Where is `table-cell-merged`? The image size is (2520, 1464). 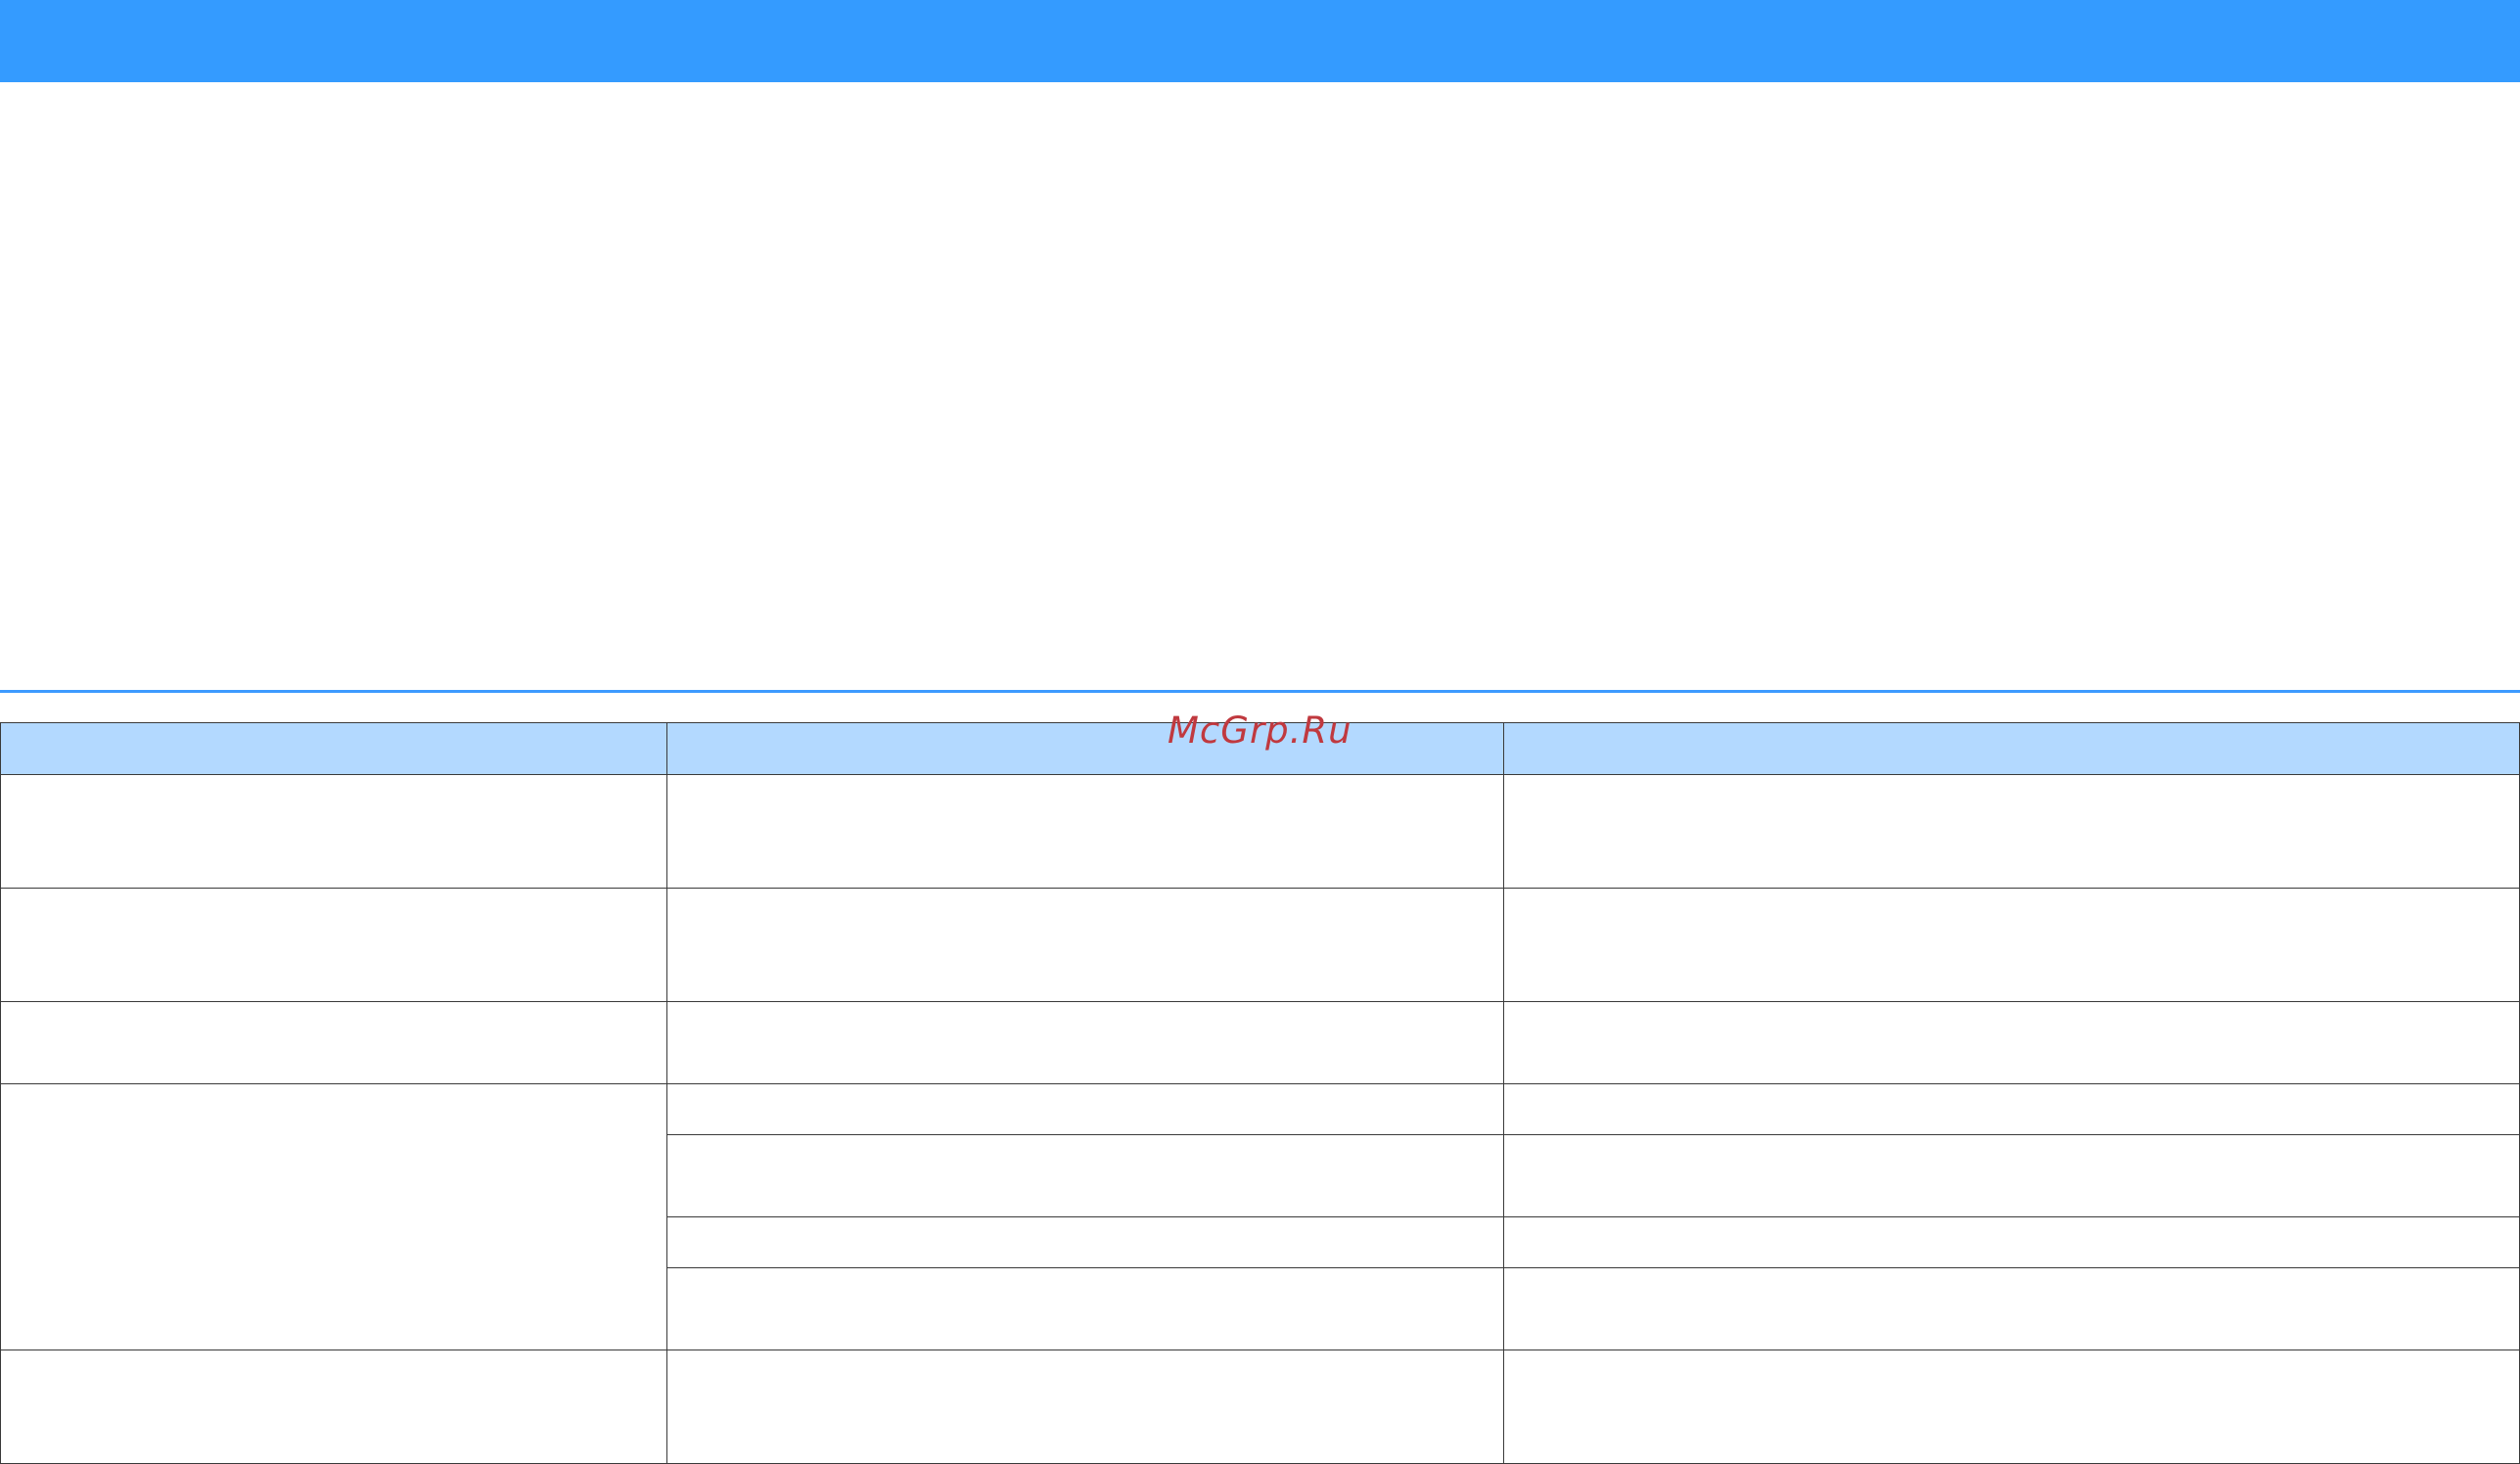
table-cell-merged is located at coordinates (333, 1216).